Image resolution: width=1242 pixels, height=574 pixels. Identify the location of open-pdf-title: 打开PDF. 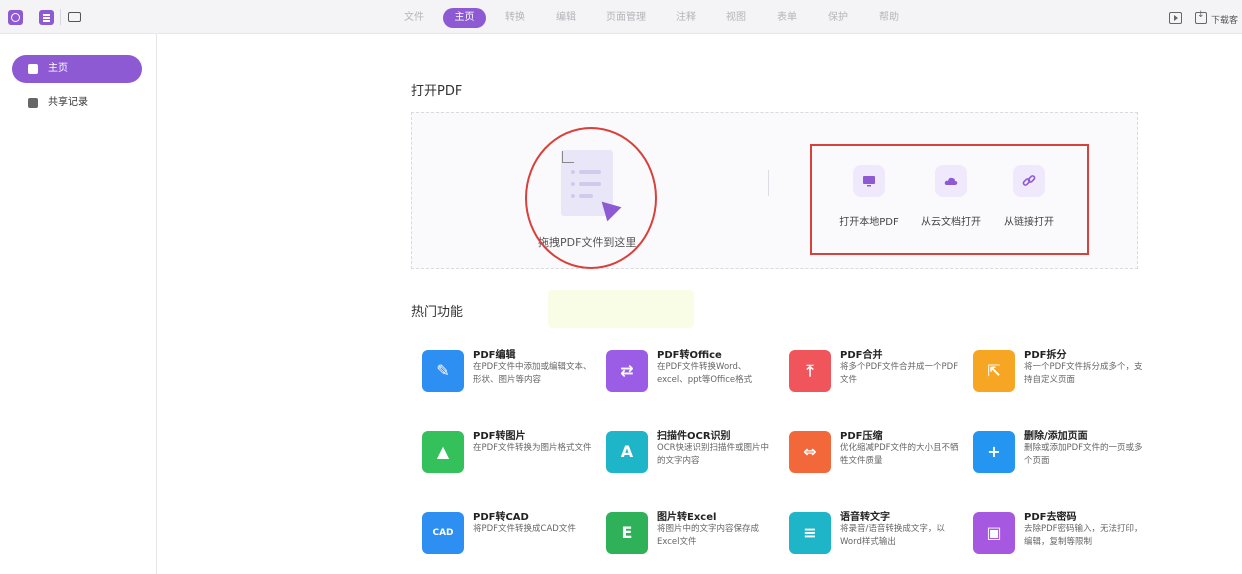
(437, 91).